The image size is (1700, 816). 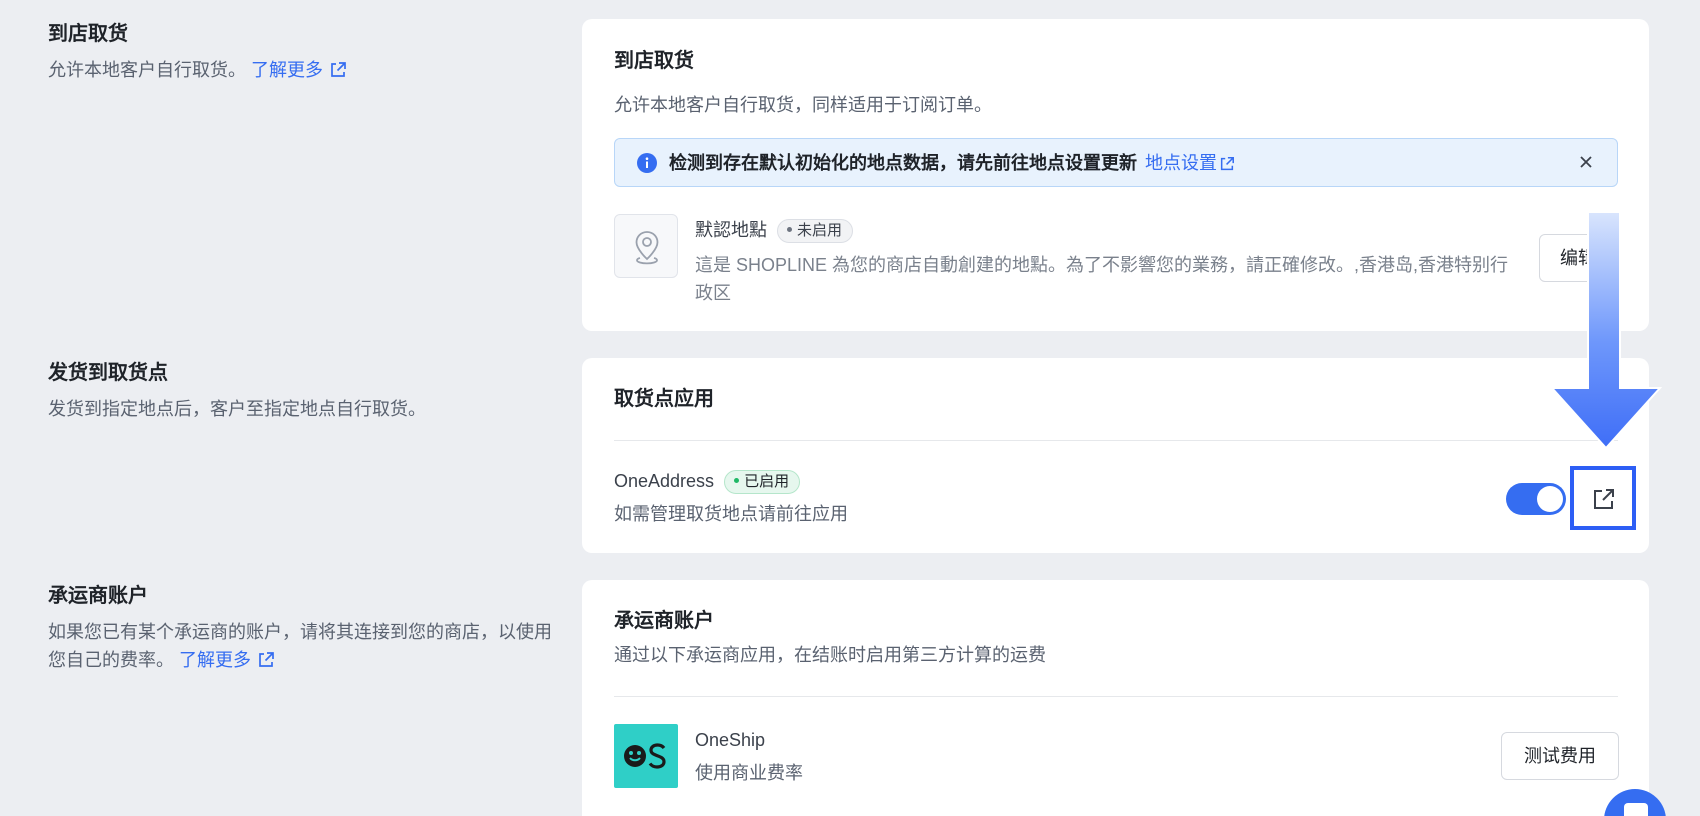 I want to click on pickup-section-desc: 允许本地客户自行取货。 了解更多, so click(x=308, y=70).